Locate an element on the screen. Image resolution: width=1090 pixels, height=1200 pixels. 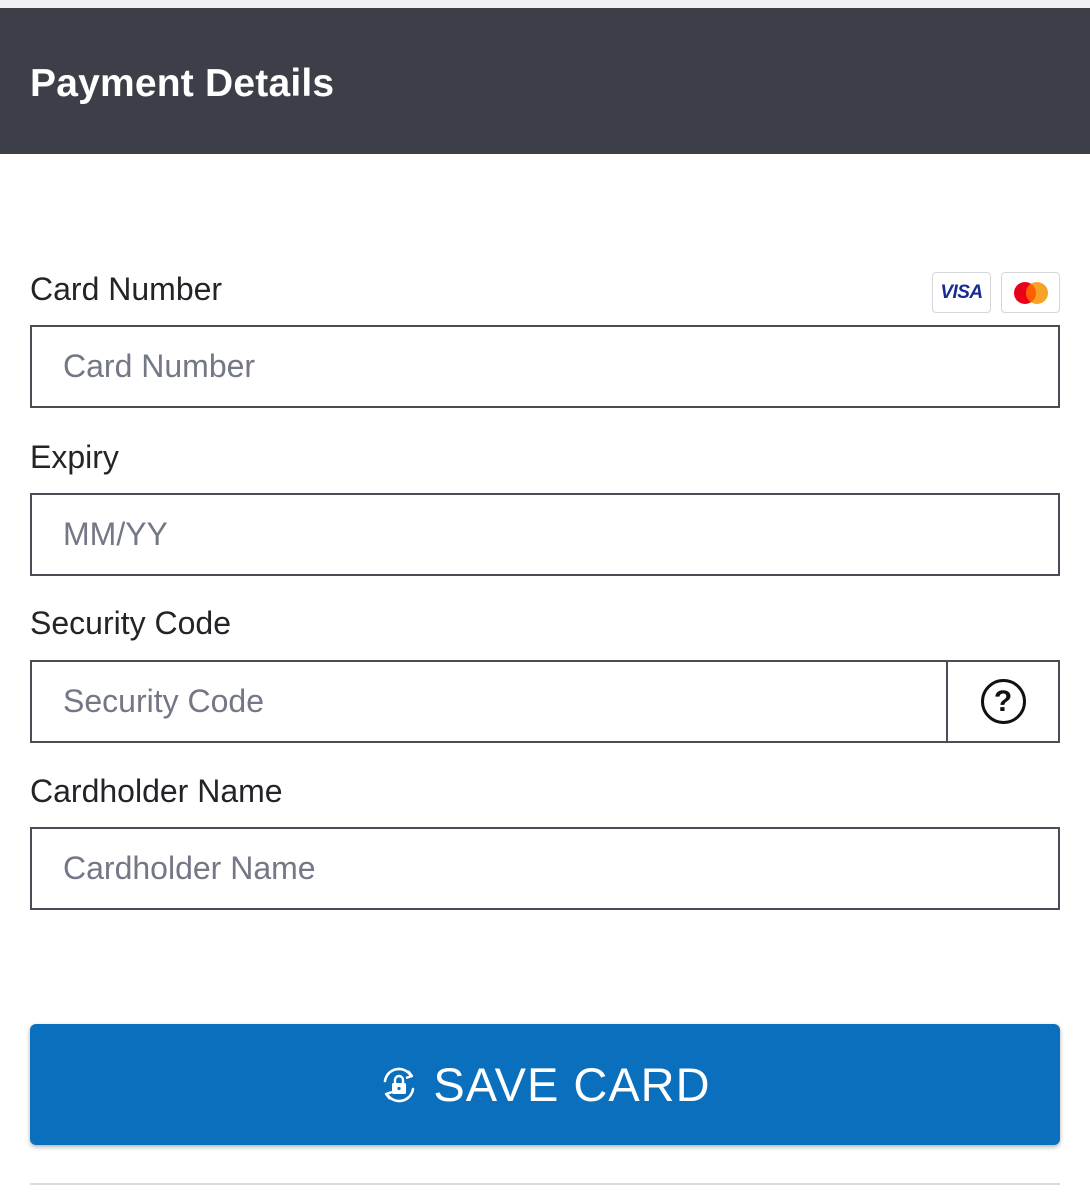
visa-logo-text: VISA is located at coordinates (961, 292).